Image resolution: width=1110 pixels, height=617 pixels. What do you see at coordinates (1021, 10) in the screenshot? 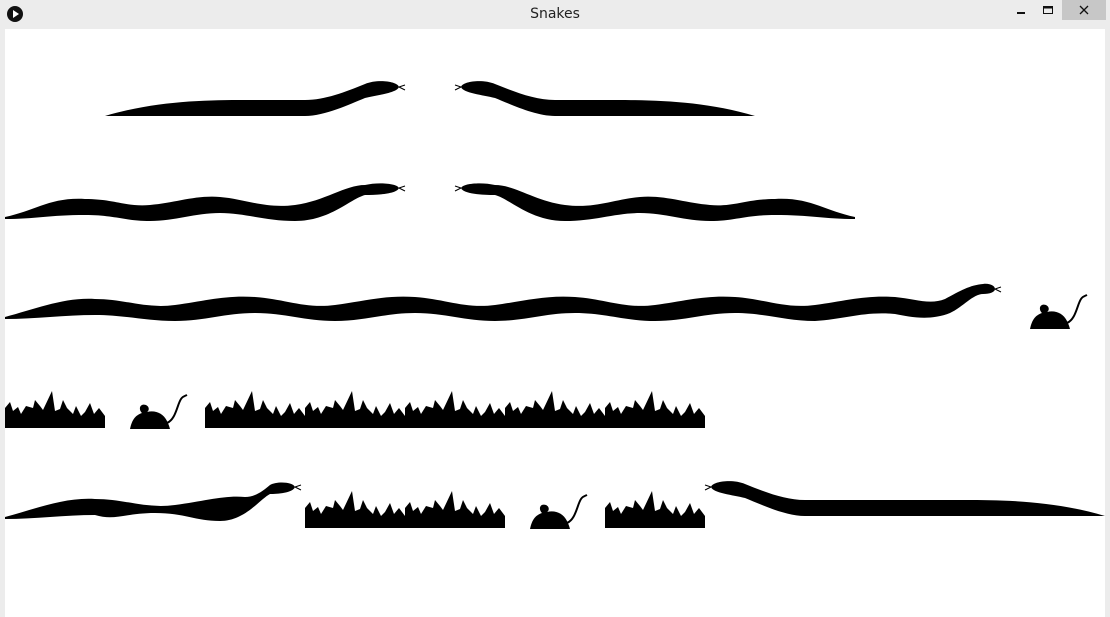
I see `minimize-button` at bounding box center [1021, 10].